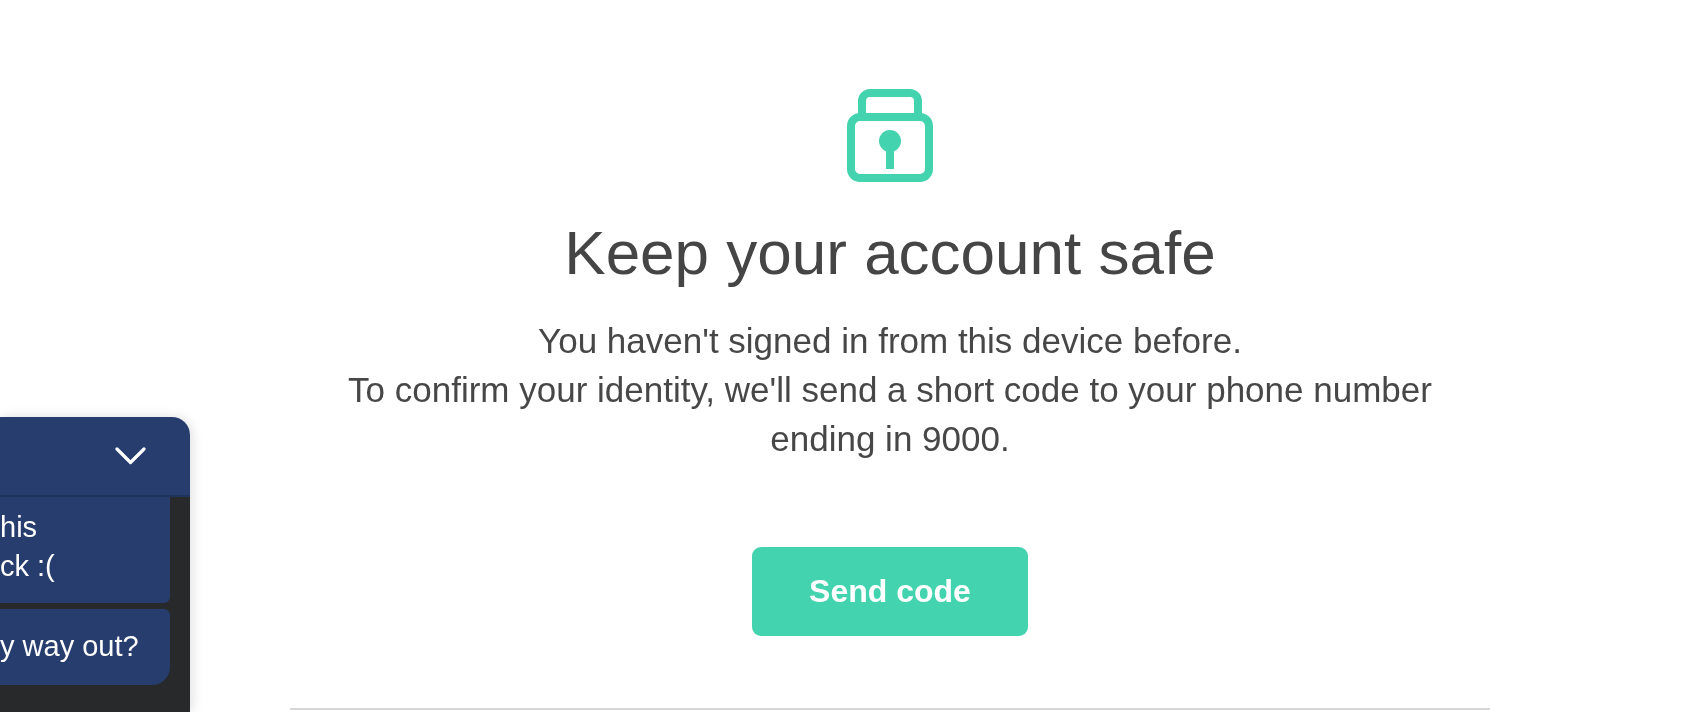 This screenshot has width=1698, height=712. I want to click on message-bubble: his ck :(, so click(85, 550).